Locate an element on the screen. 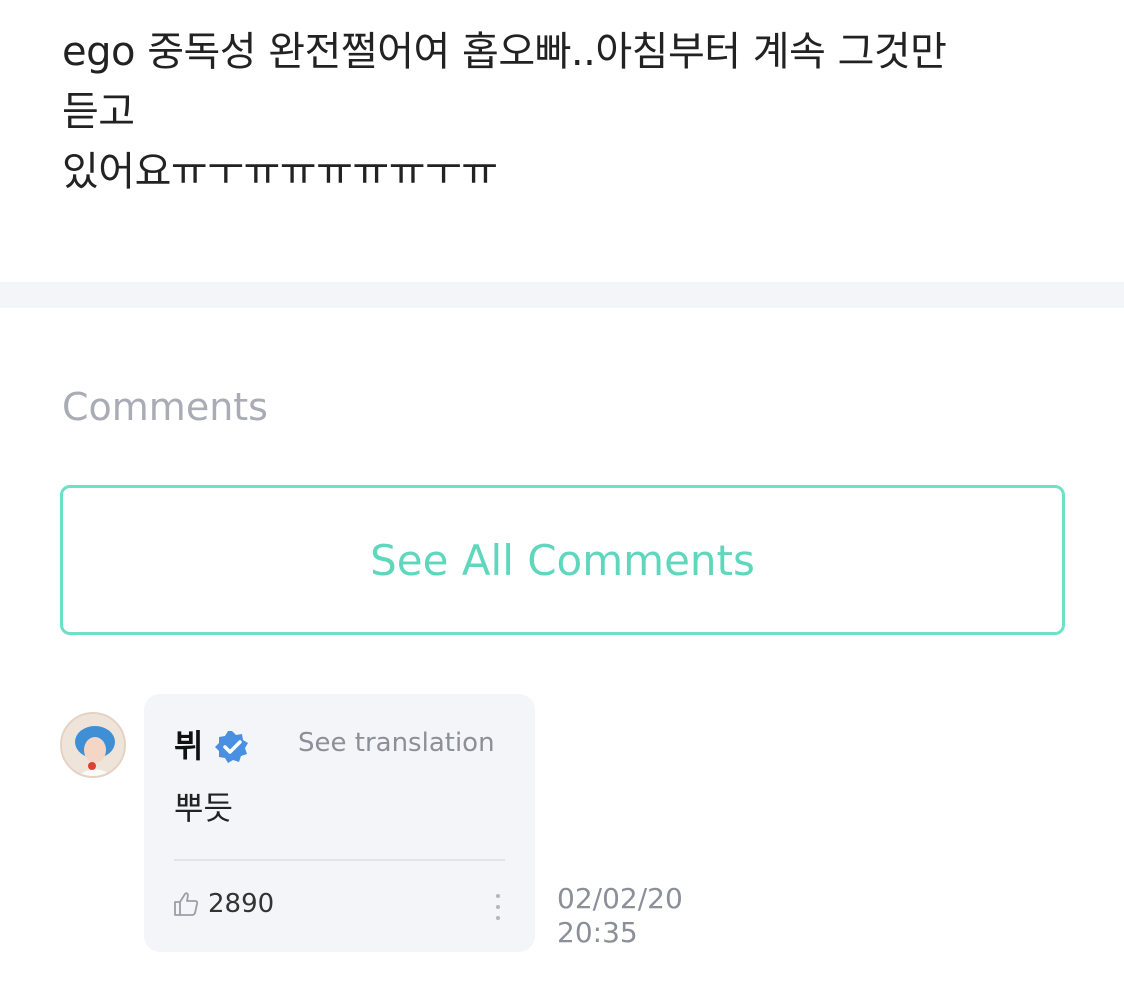 The width and height of the screenshot is (1124, 981). comment-text: 뿌듯 is located at coordinates (203, 808).